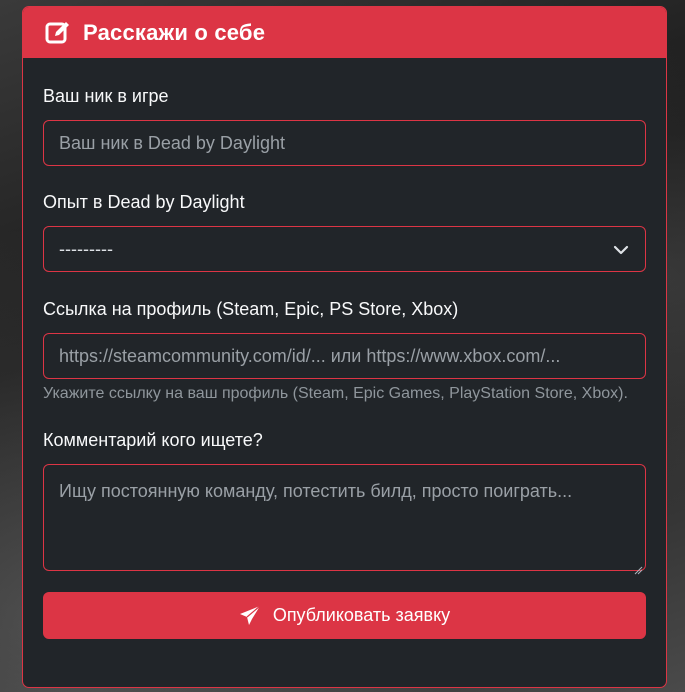  What do you see at coordinates (361, 615) in the screenshot?
I see `publish-button-label: Опубликовать заявку` at bounding box center [361, 615].